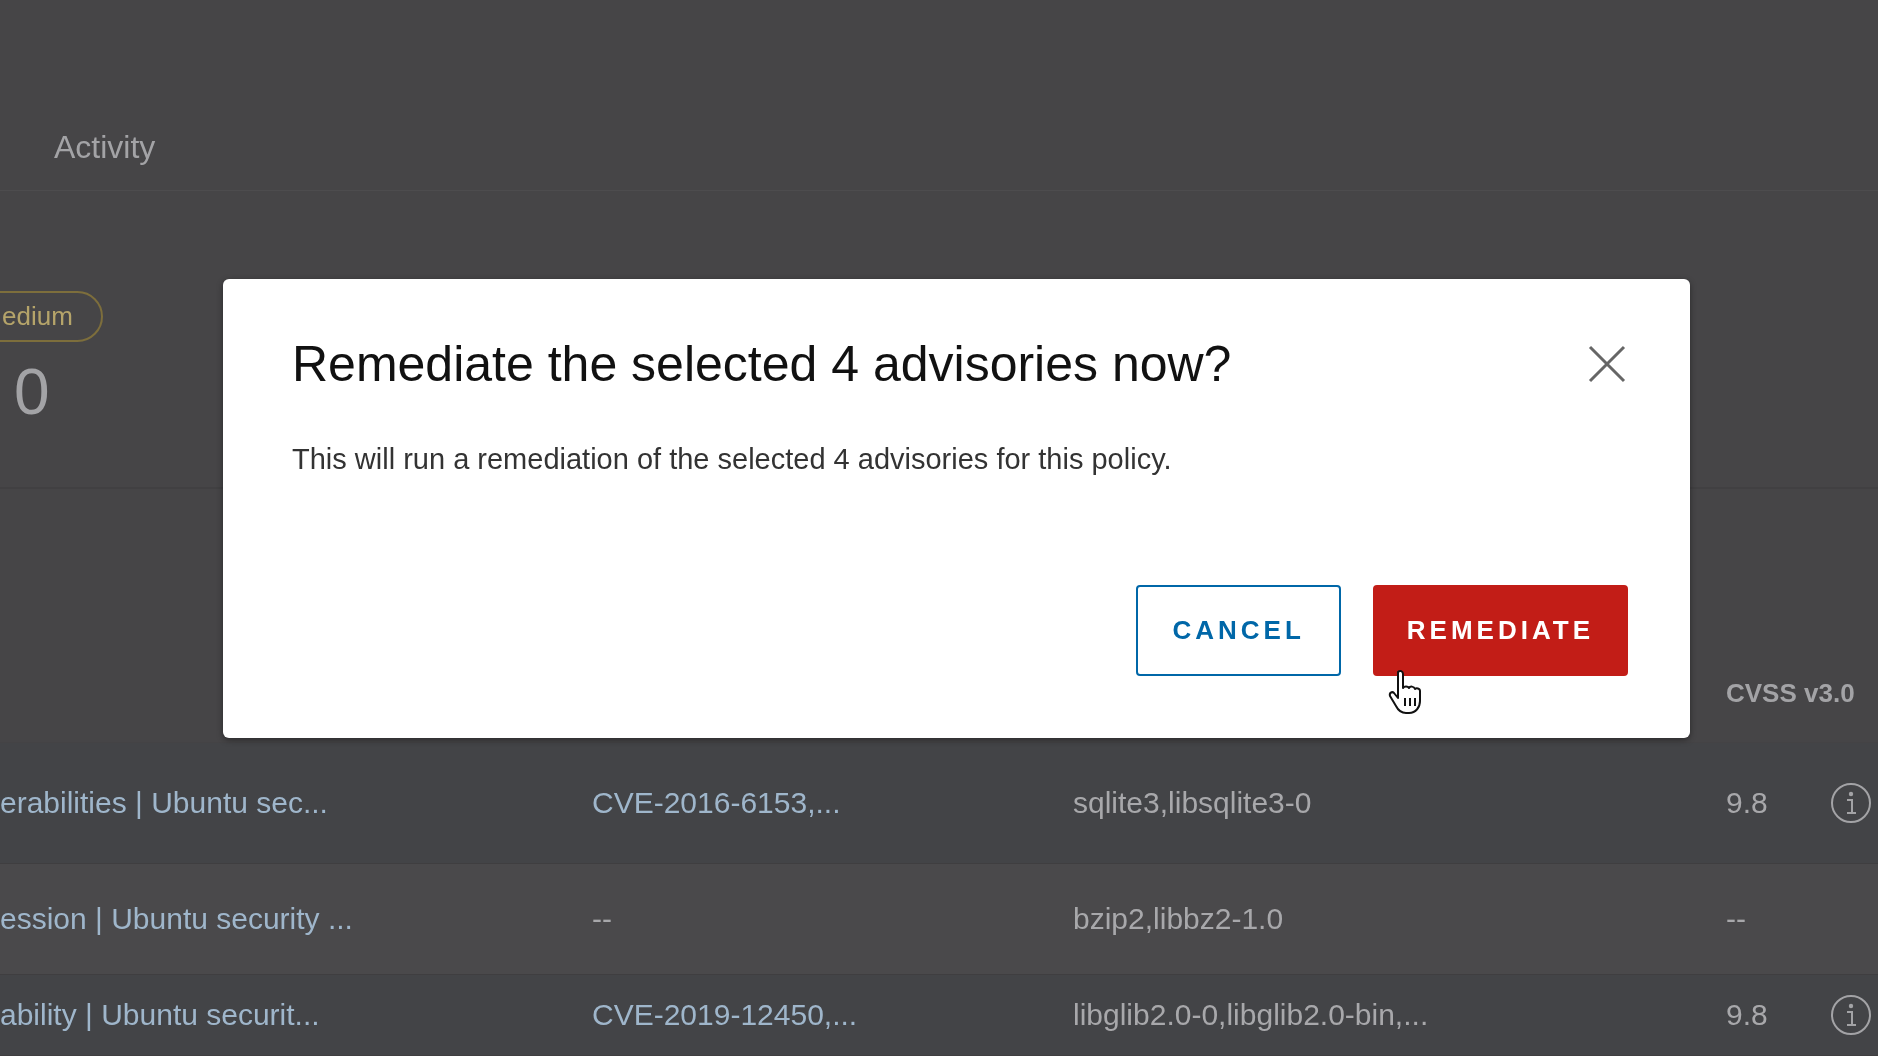  I want to click on severity-badge: edium, so click(51, 316).